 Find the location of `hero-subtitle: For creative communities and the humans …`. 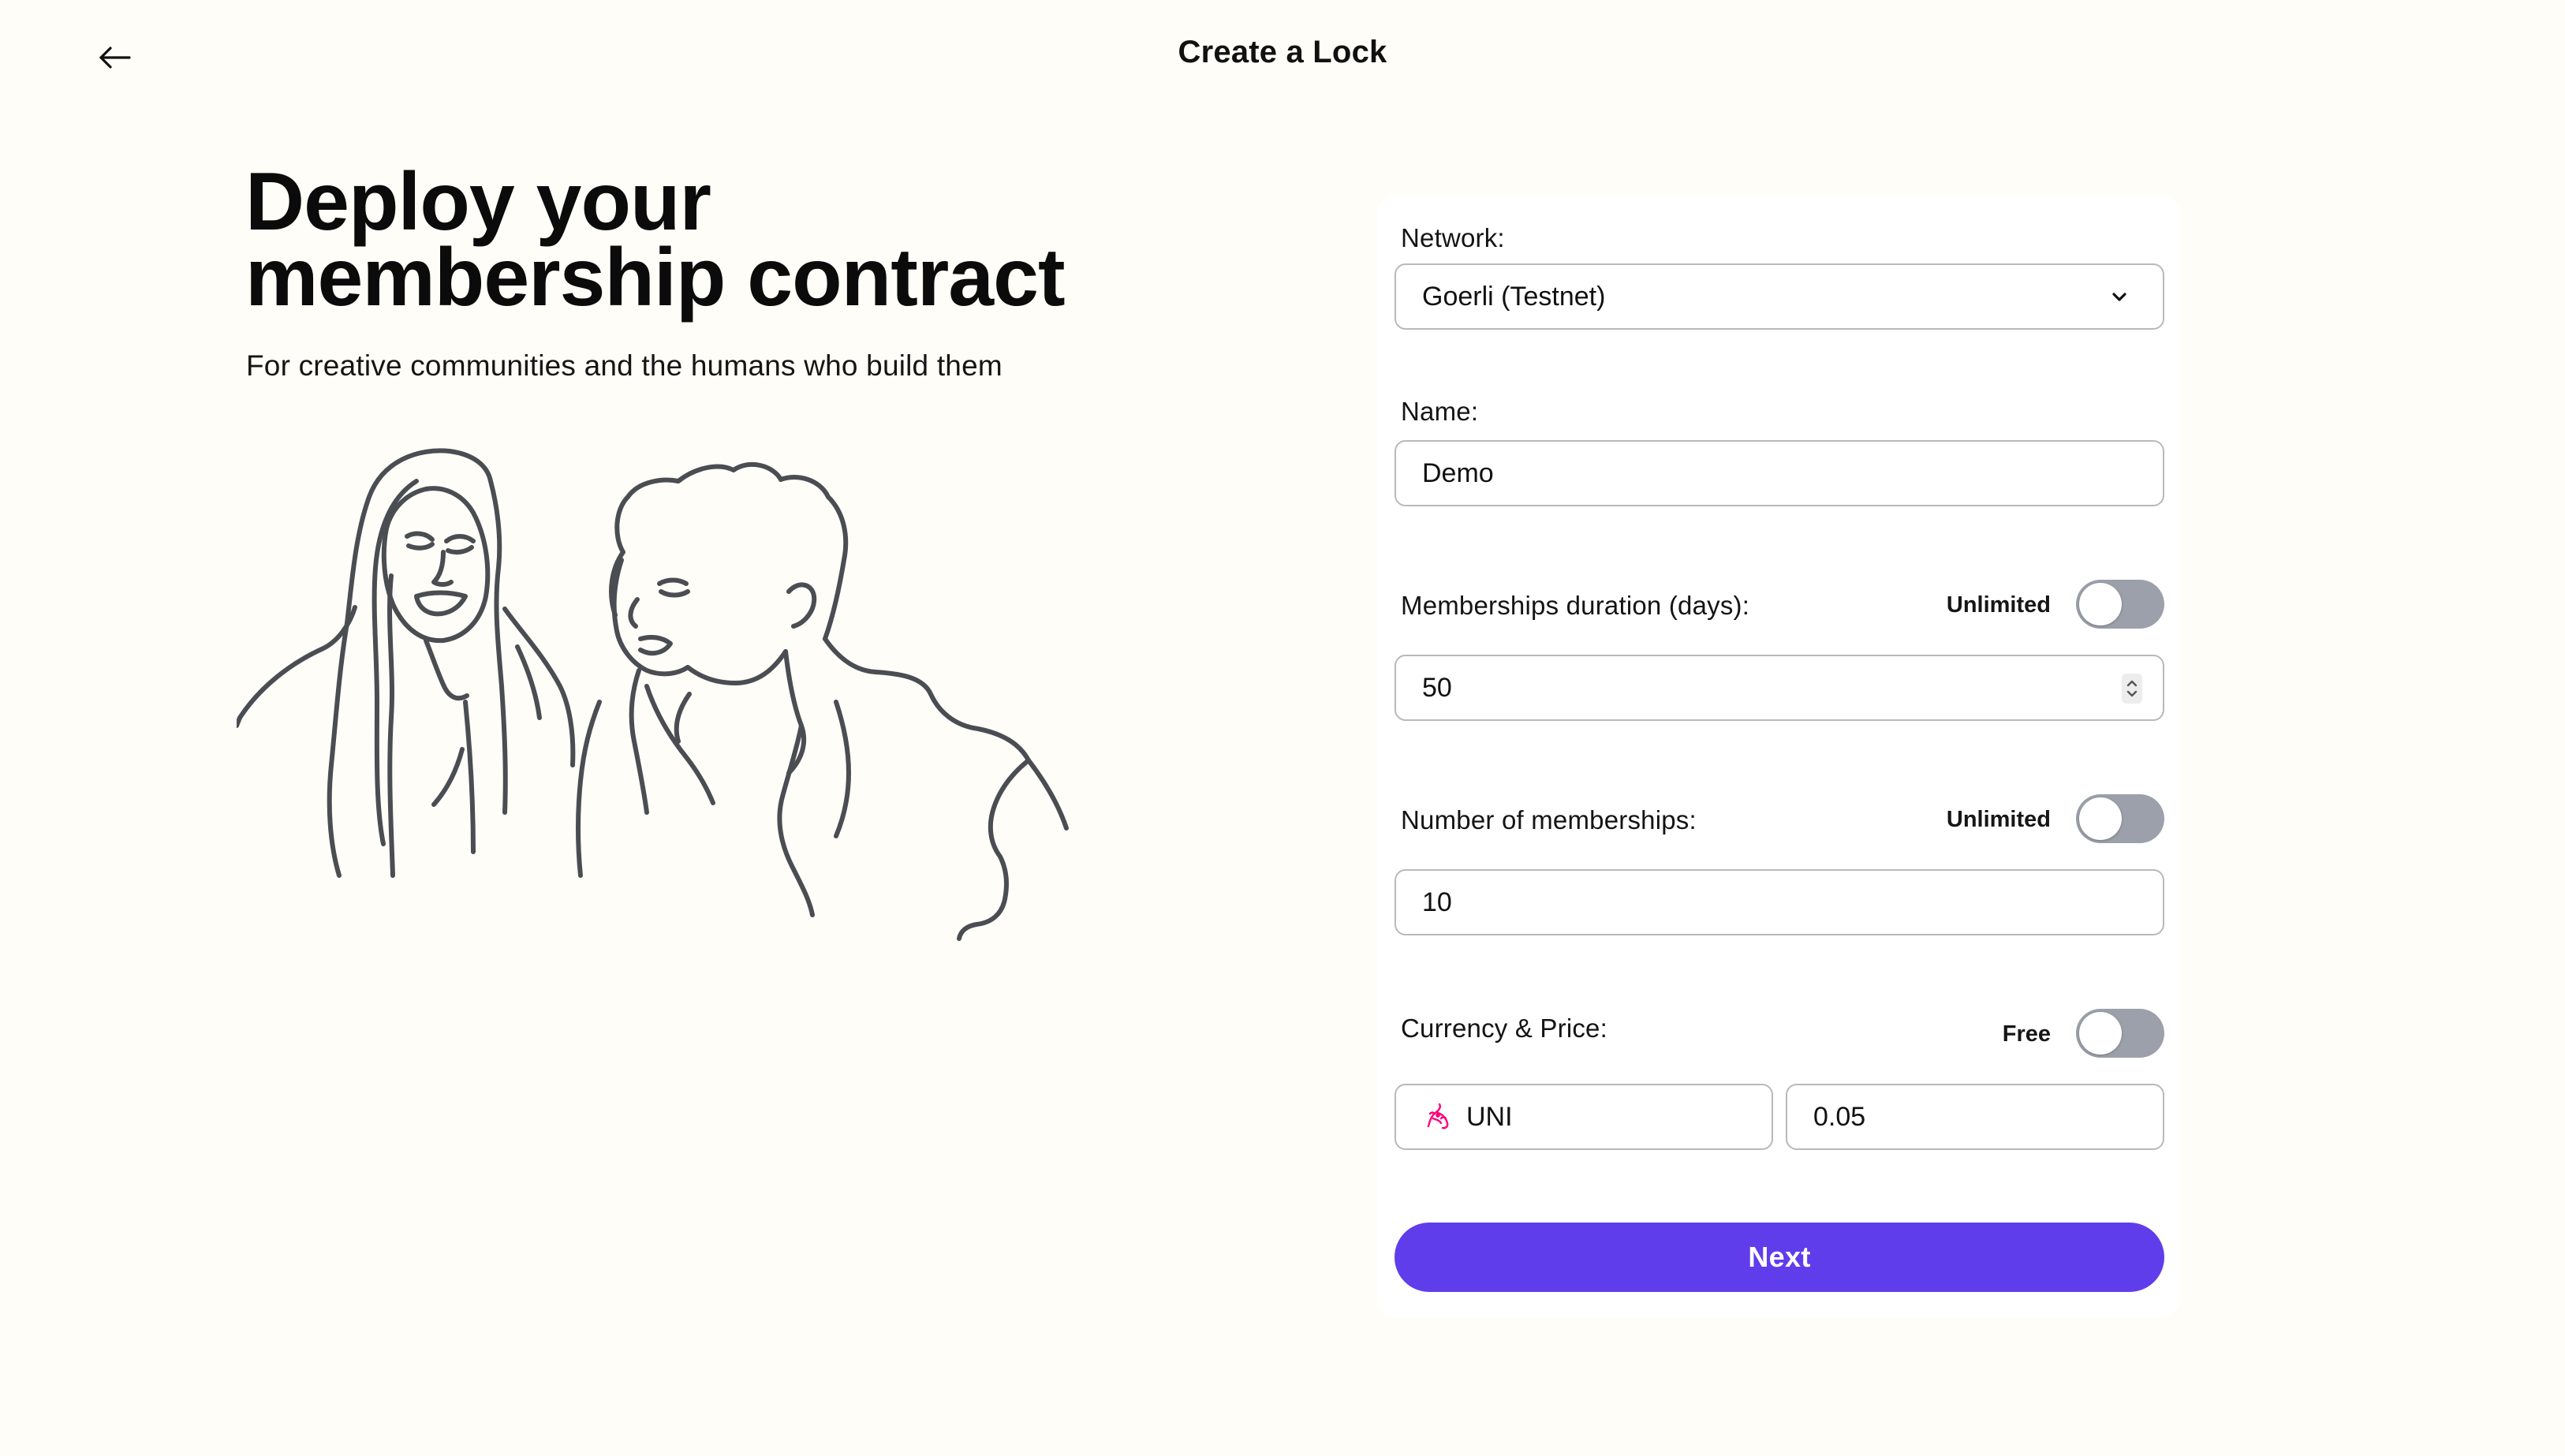

hero-subtitle: For creative communities and the humans … is located at coordinates (624, 365).